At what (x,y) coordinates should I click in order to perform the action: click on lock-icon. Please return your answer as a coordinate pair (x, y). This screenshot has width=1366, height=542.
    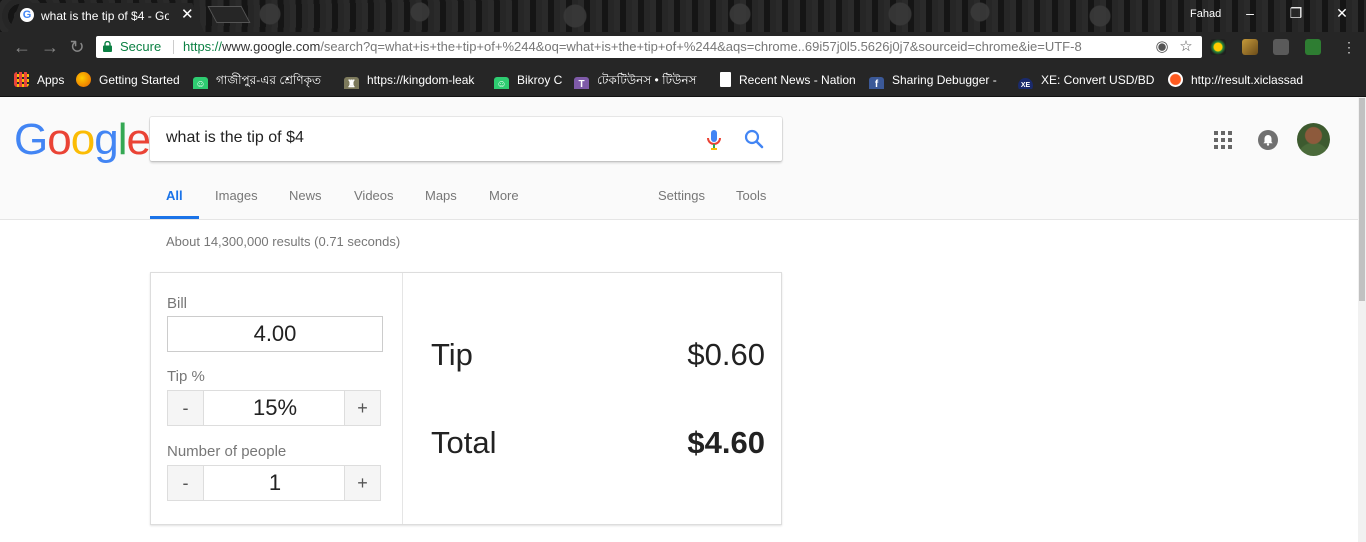
    Looking at the image, I should click on (107, 46).